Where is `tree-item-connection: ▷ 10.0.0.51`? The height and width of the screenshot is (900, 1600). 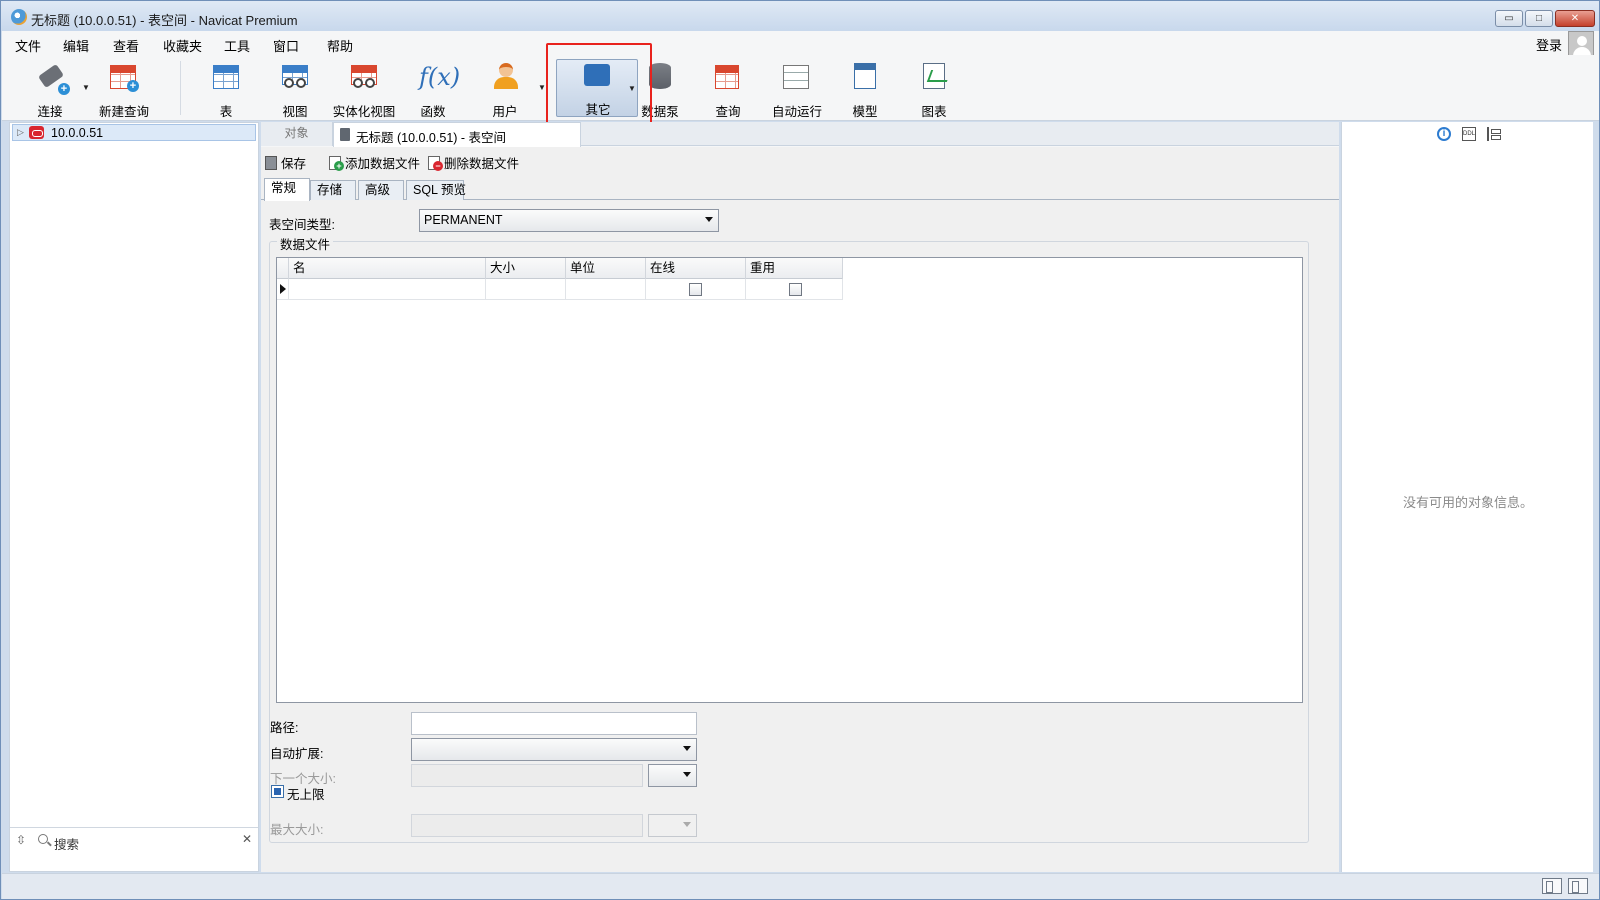
tree-item-connection: ▷ 10.0.0.51 is located at coordinates (134, 132).